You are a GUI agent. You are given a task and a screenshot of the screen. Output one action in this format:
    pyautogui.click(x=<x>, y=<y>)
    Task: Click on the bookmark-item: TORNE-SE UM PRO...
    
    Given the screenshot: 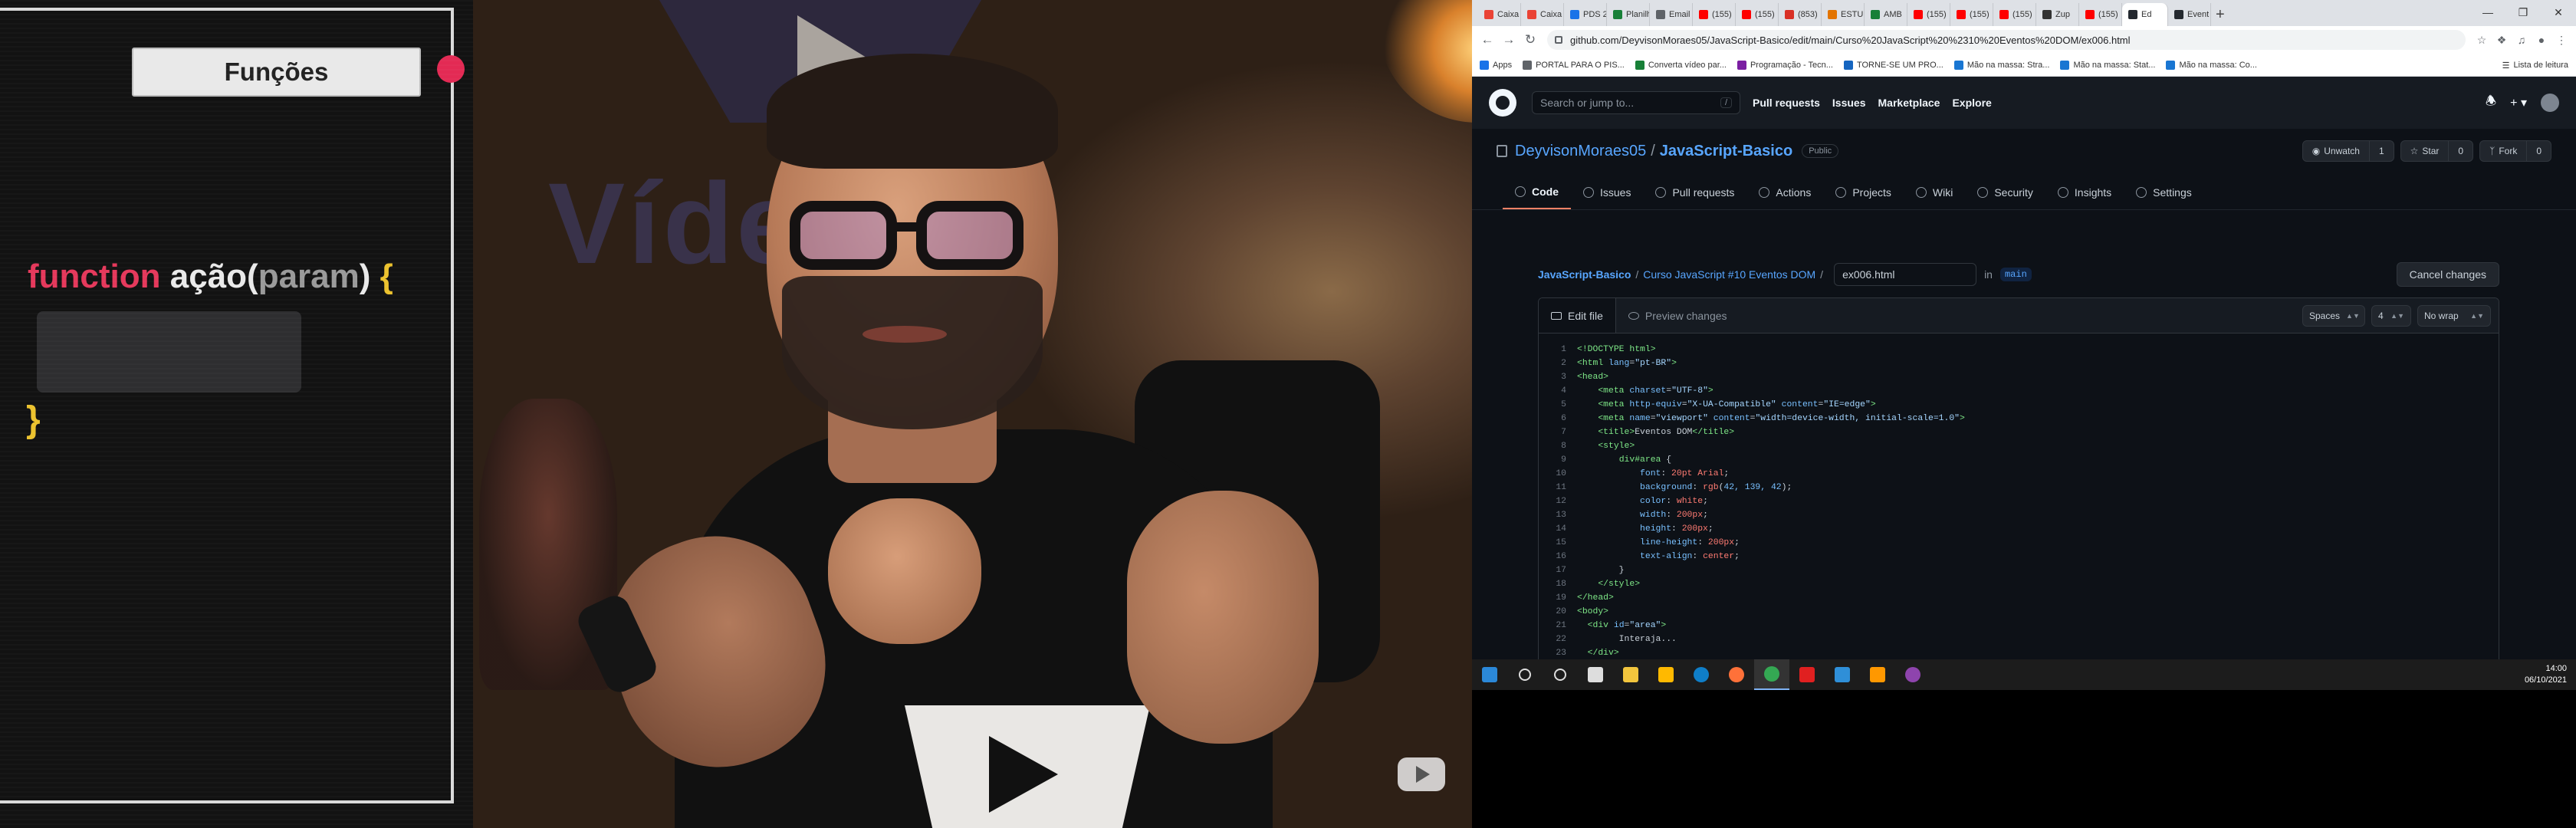 What is the action you would take?
    pyautogui.click(x=1893, y=65)
    